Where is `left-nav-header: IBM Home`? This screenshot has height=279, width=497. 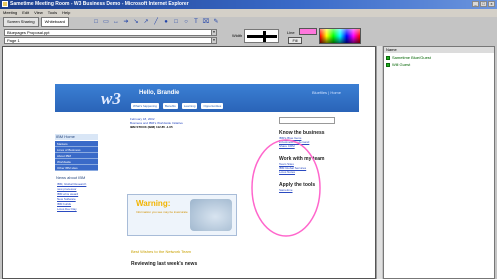 left-nav-header: IBM Home is located at coordinates (76, 137).